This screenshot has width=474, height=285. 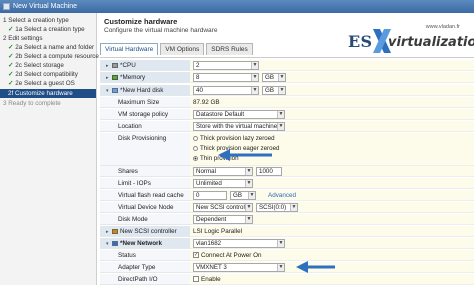 I want to click on row-limit-iops: Limit - IOPs Unlimited ▼, so click(x=287, y=183).